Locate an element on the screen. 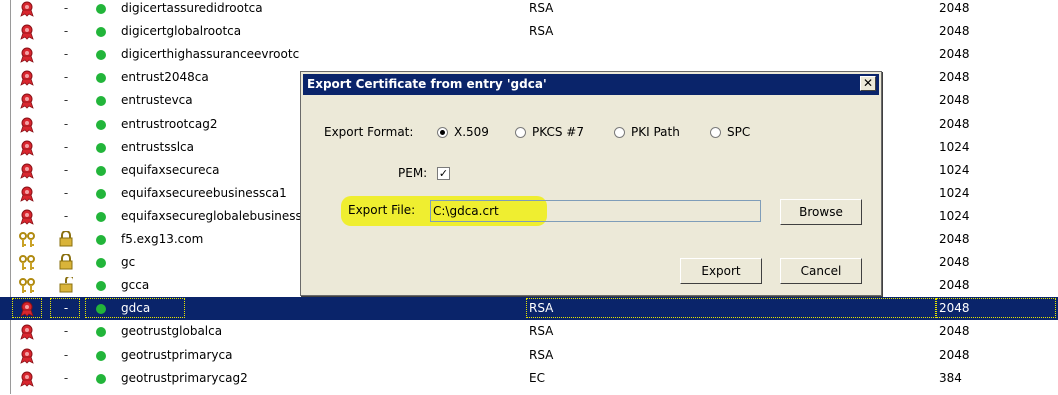 This screenshot has height=395, width=1058. format-radio-pkipath is located at coordinates (619, 132).